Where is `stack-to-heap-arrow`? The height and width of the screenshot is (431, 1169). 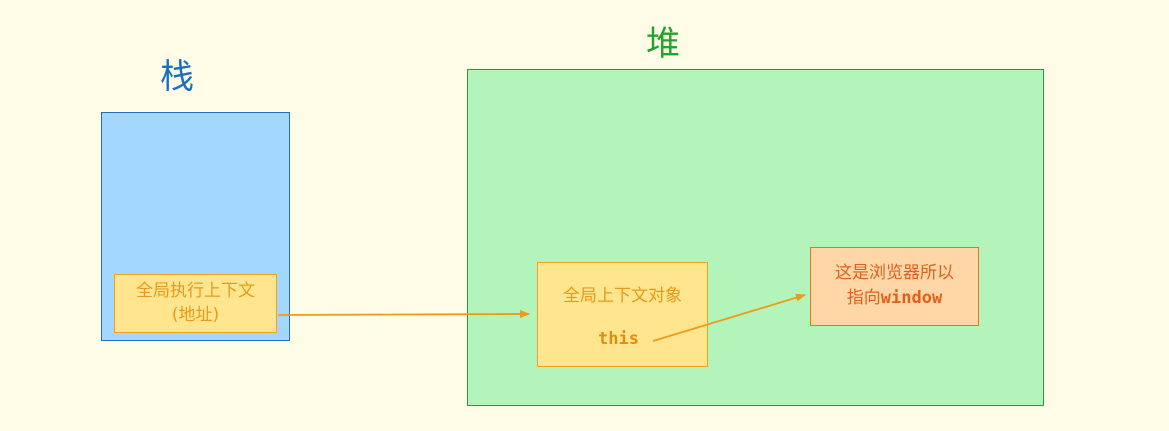
stack-to-heap-arrow is located at coordinates (403, 314).